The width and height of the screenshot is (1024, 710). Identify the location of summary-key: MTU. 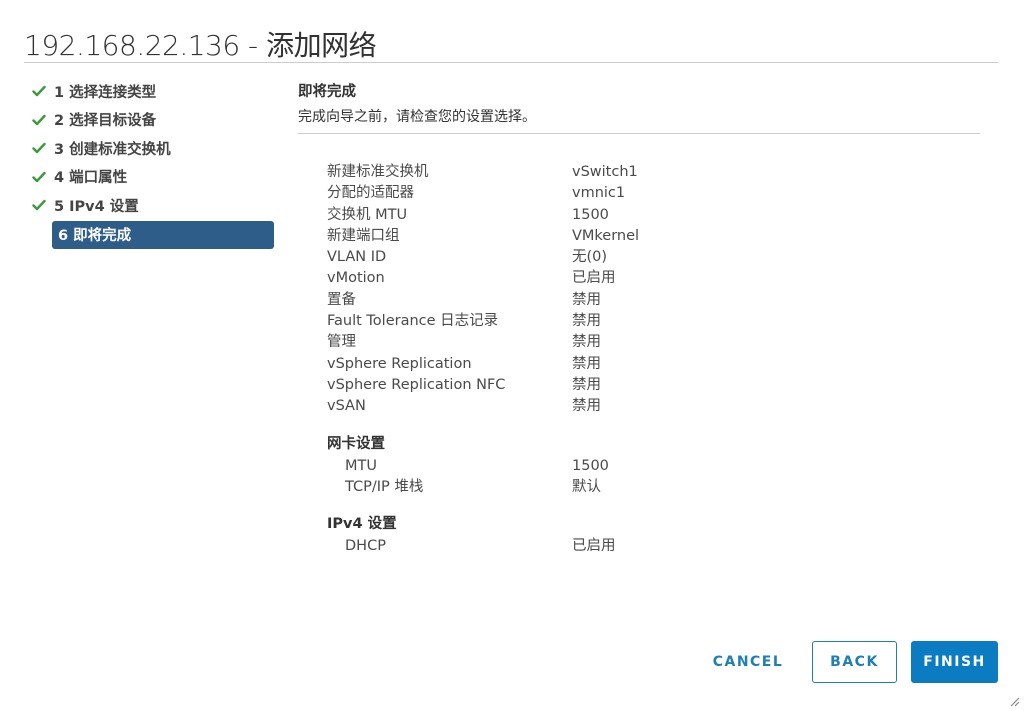
(361, 465).